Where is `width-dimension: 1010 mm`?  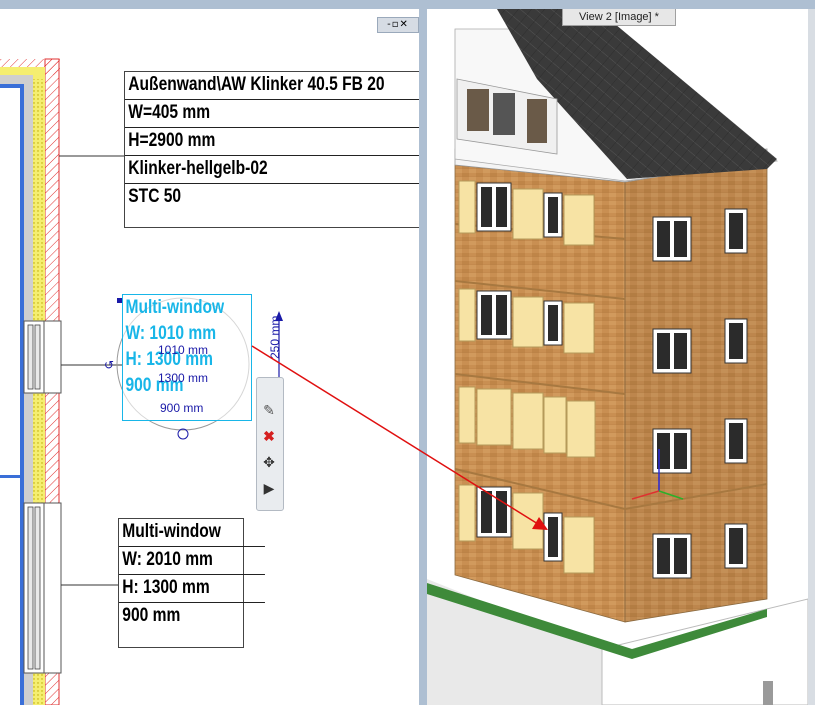 width-dimension: 1010 mm is located at coordinates (183, 350).